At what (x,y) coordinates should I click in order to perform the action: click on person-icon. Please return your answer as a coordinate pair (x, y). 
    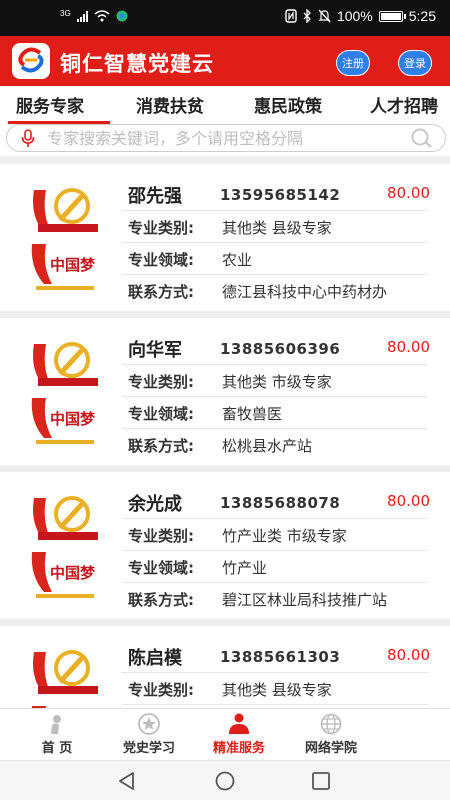
    Looking at the image, I should click on (239, 723).